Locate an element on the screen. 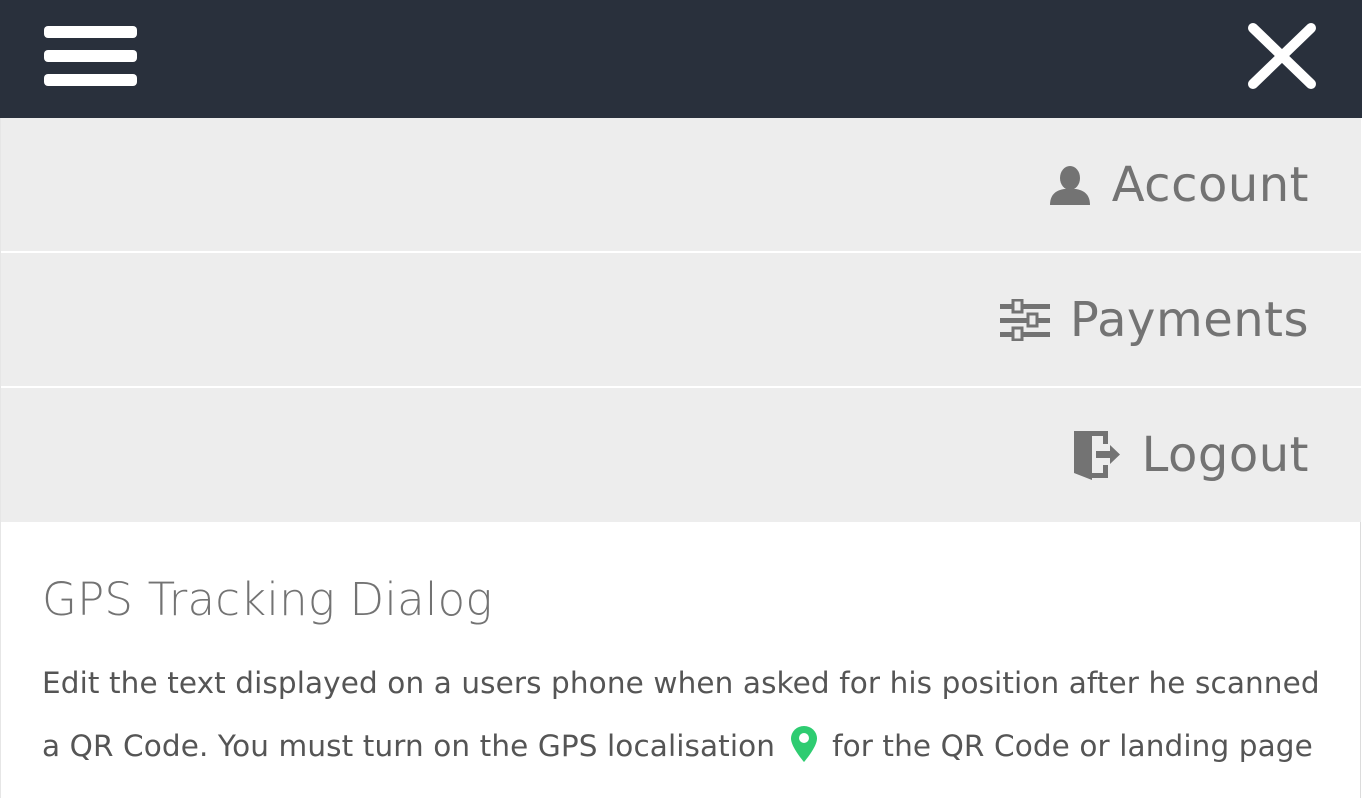  menu-item-label: Logout is located at coordinates (1225, 455).